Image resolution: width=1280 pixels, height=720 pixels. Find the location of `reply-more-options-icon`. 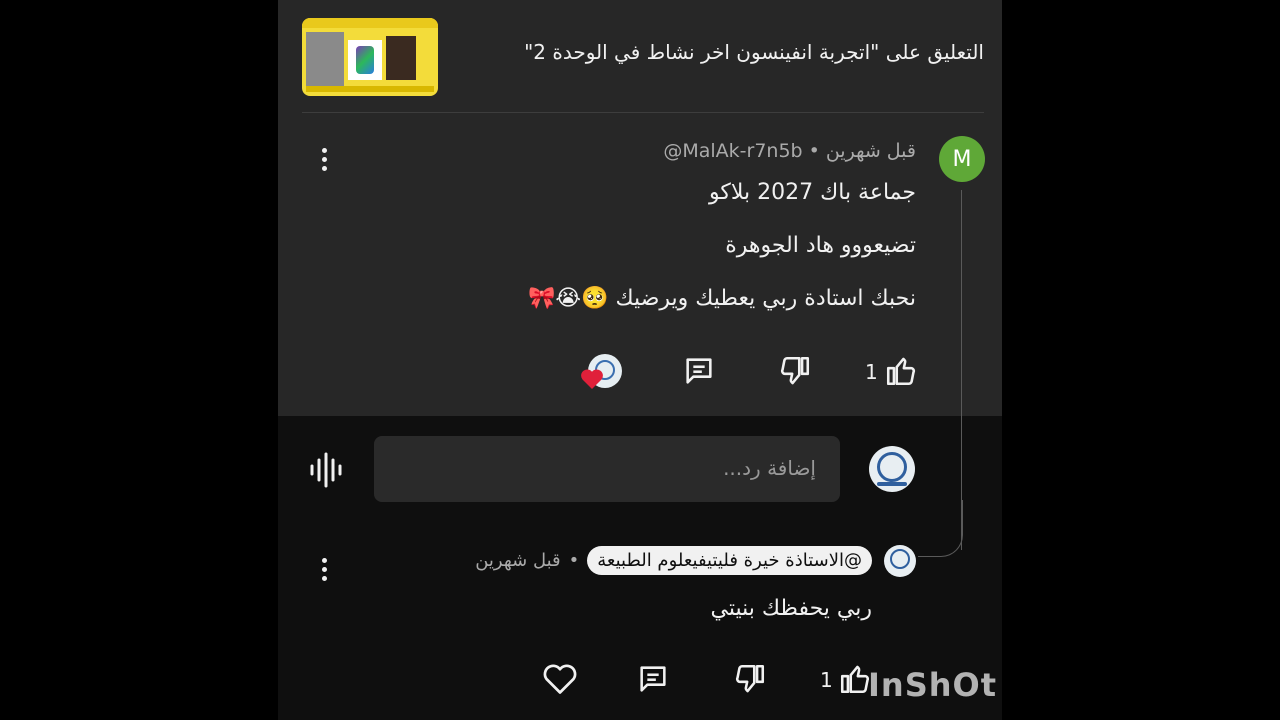

reply-more-options-icon is located at coordinates (324, 569).